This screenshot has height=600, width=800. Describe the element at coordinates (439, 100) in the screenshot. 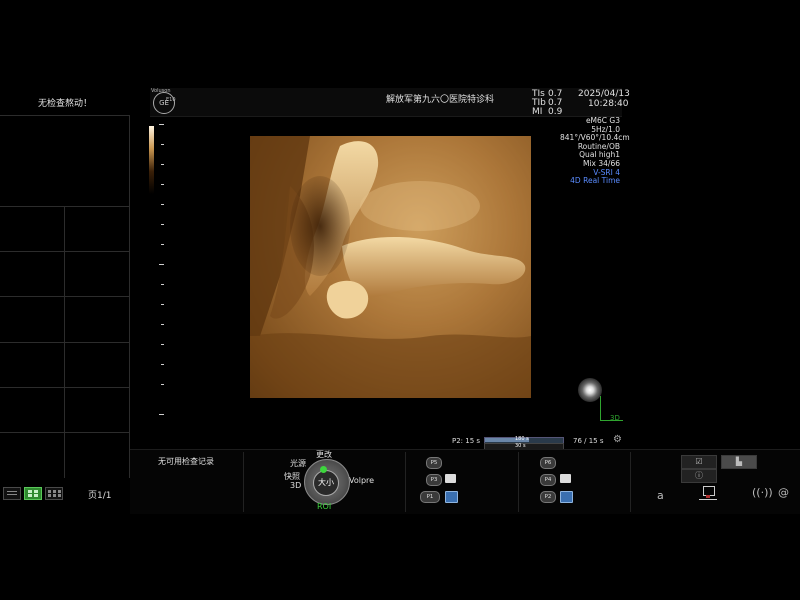

I see `hospital-name: 解放军第九六〇医院特诊科` at that location.